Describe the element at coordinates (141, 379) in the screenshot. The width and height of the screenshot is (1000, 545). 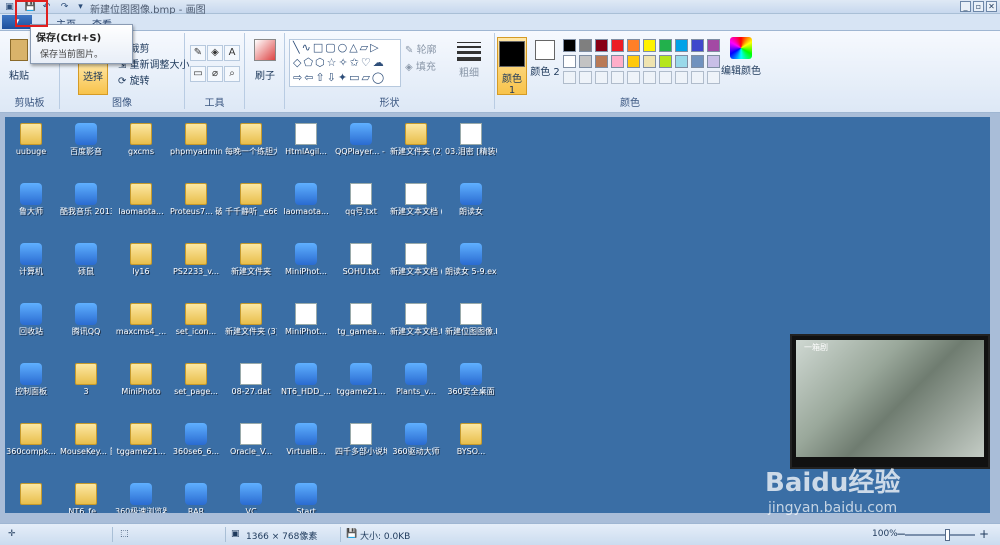
I see `desktop-icon: MiniPhoto` at that location.